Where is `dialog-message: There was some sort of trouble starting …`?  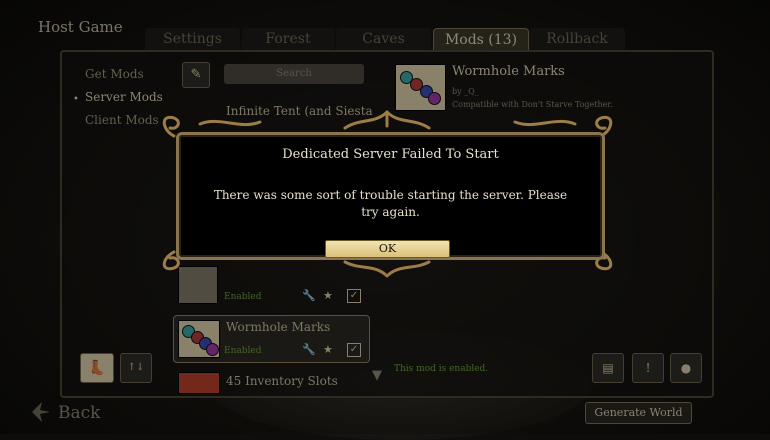 dialog-message: There was some sort of trouble starting … is located at coordinates (390, 203).